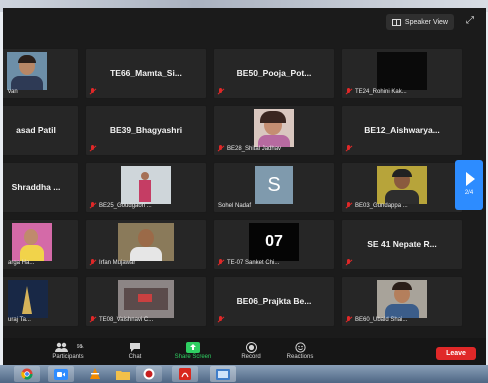  I want to click on taskbar-zoom, so click(61, 374).